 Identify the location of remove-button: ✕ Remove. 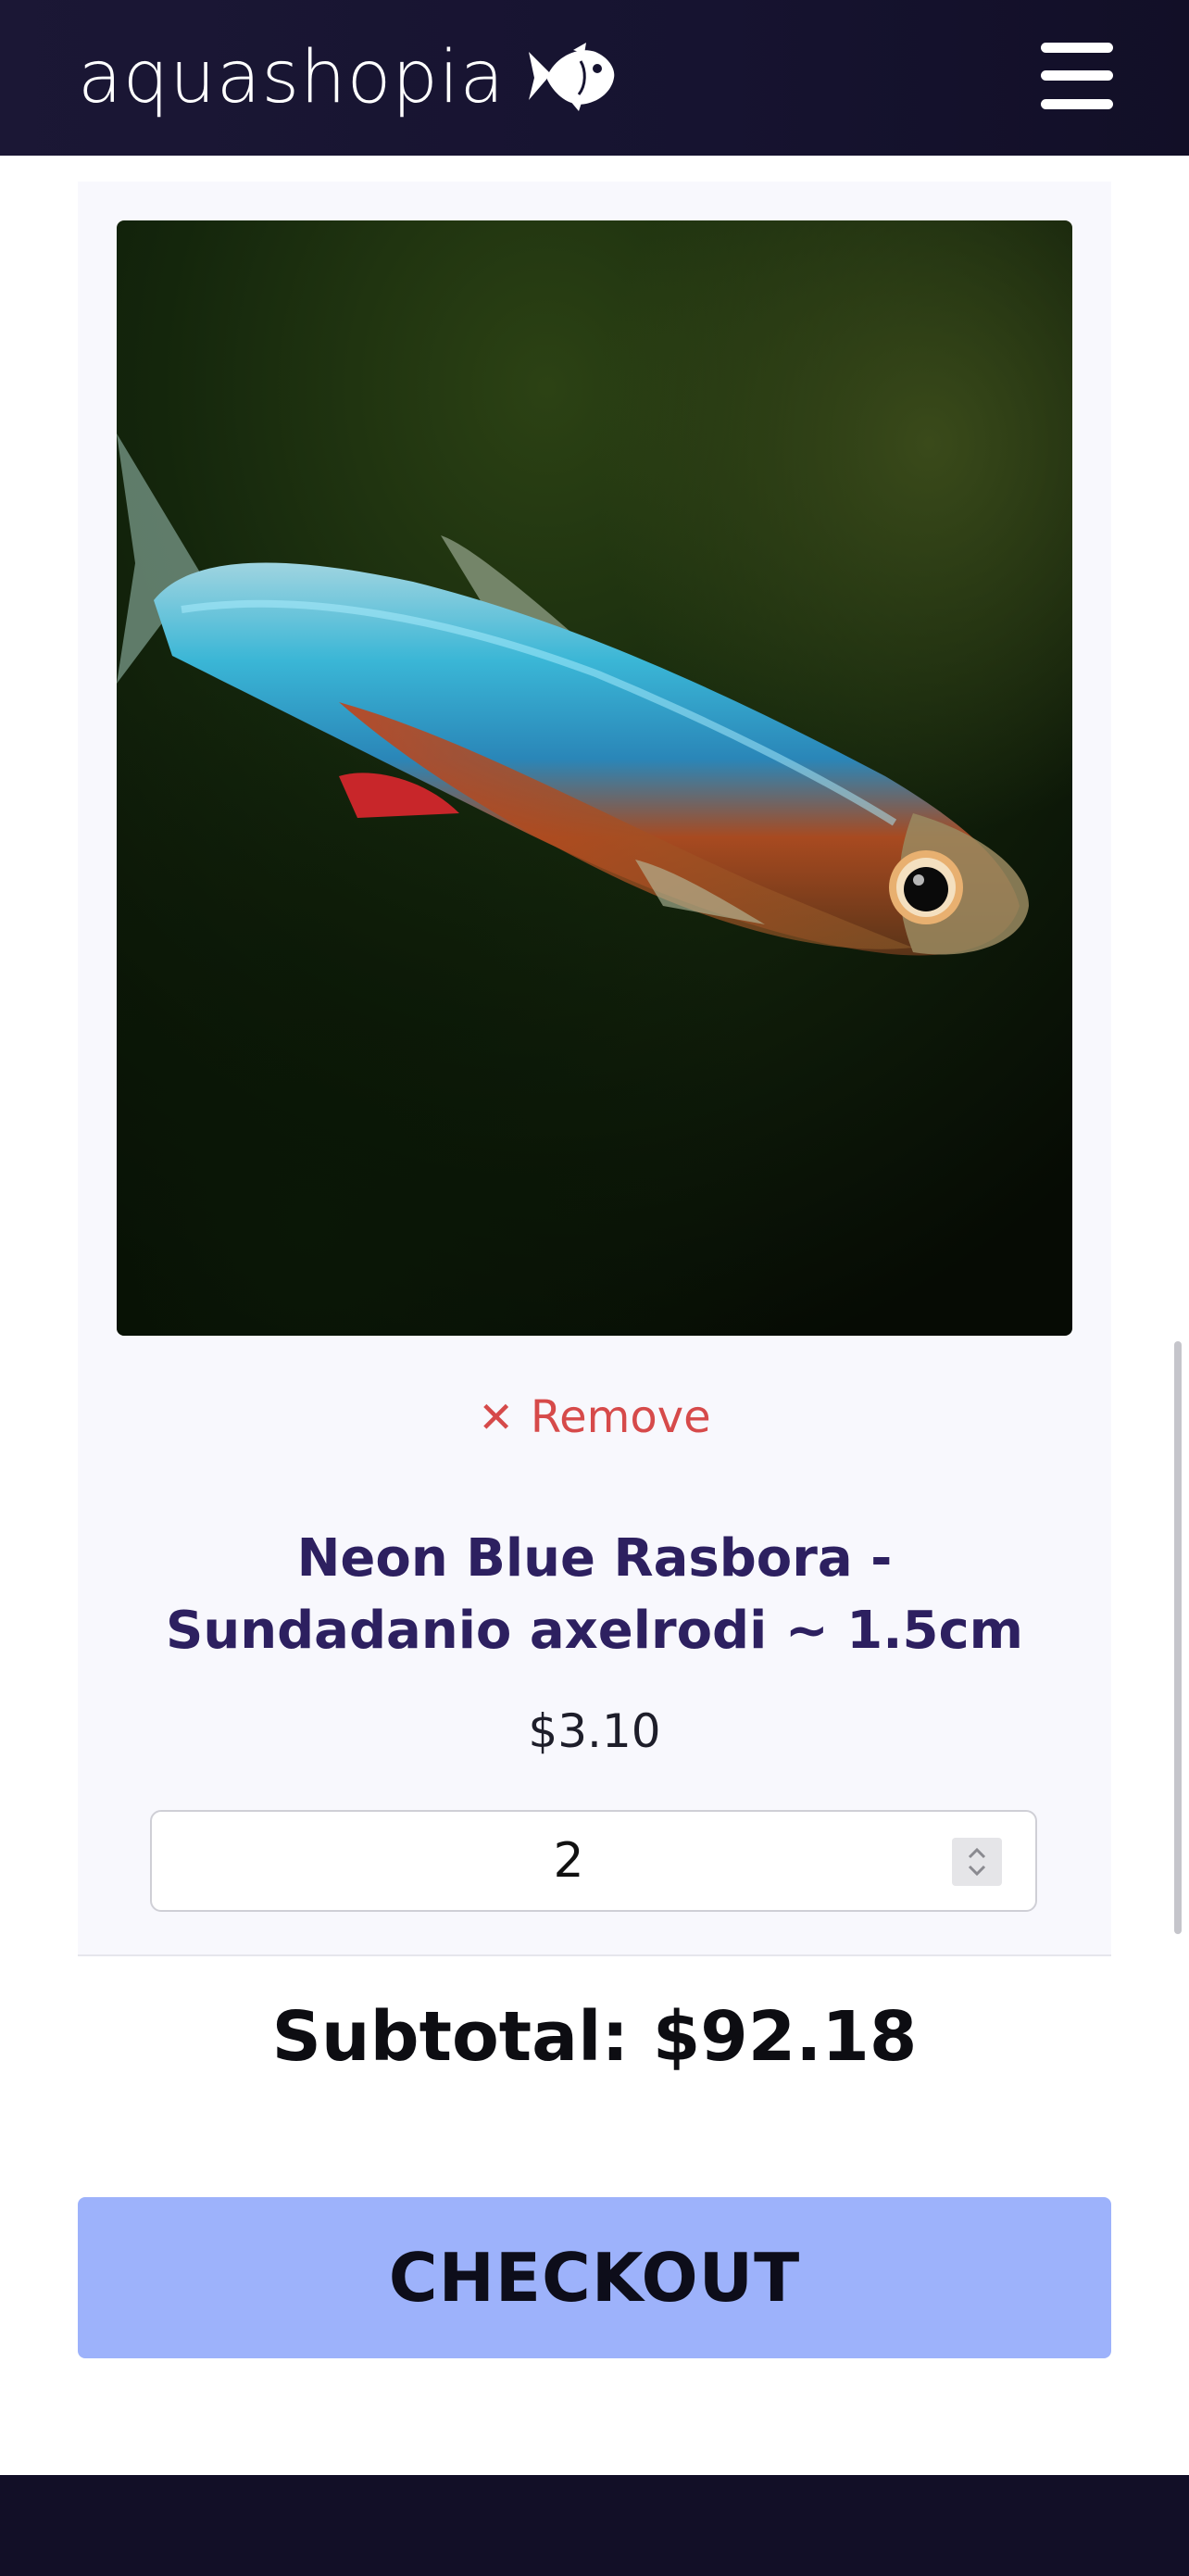
(594, 1417).